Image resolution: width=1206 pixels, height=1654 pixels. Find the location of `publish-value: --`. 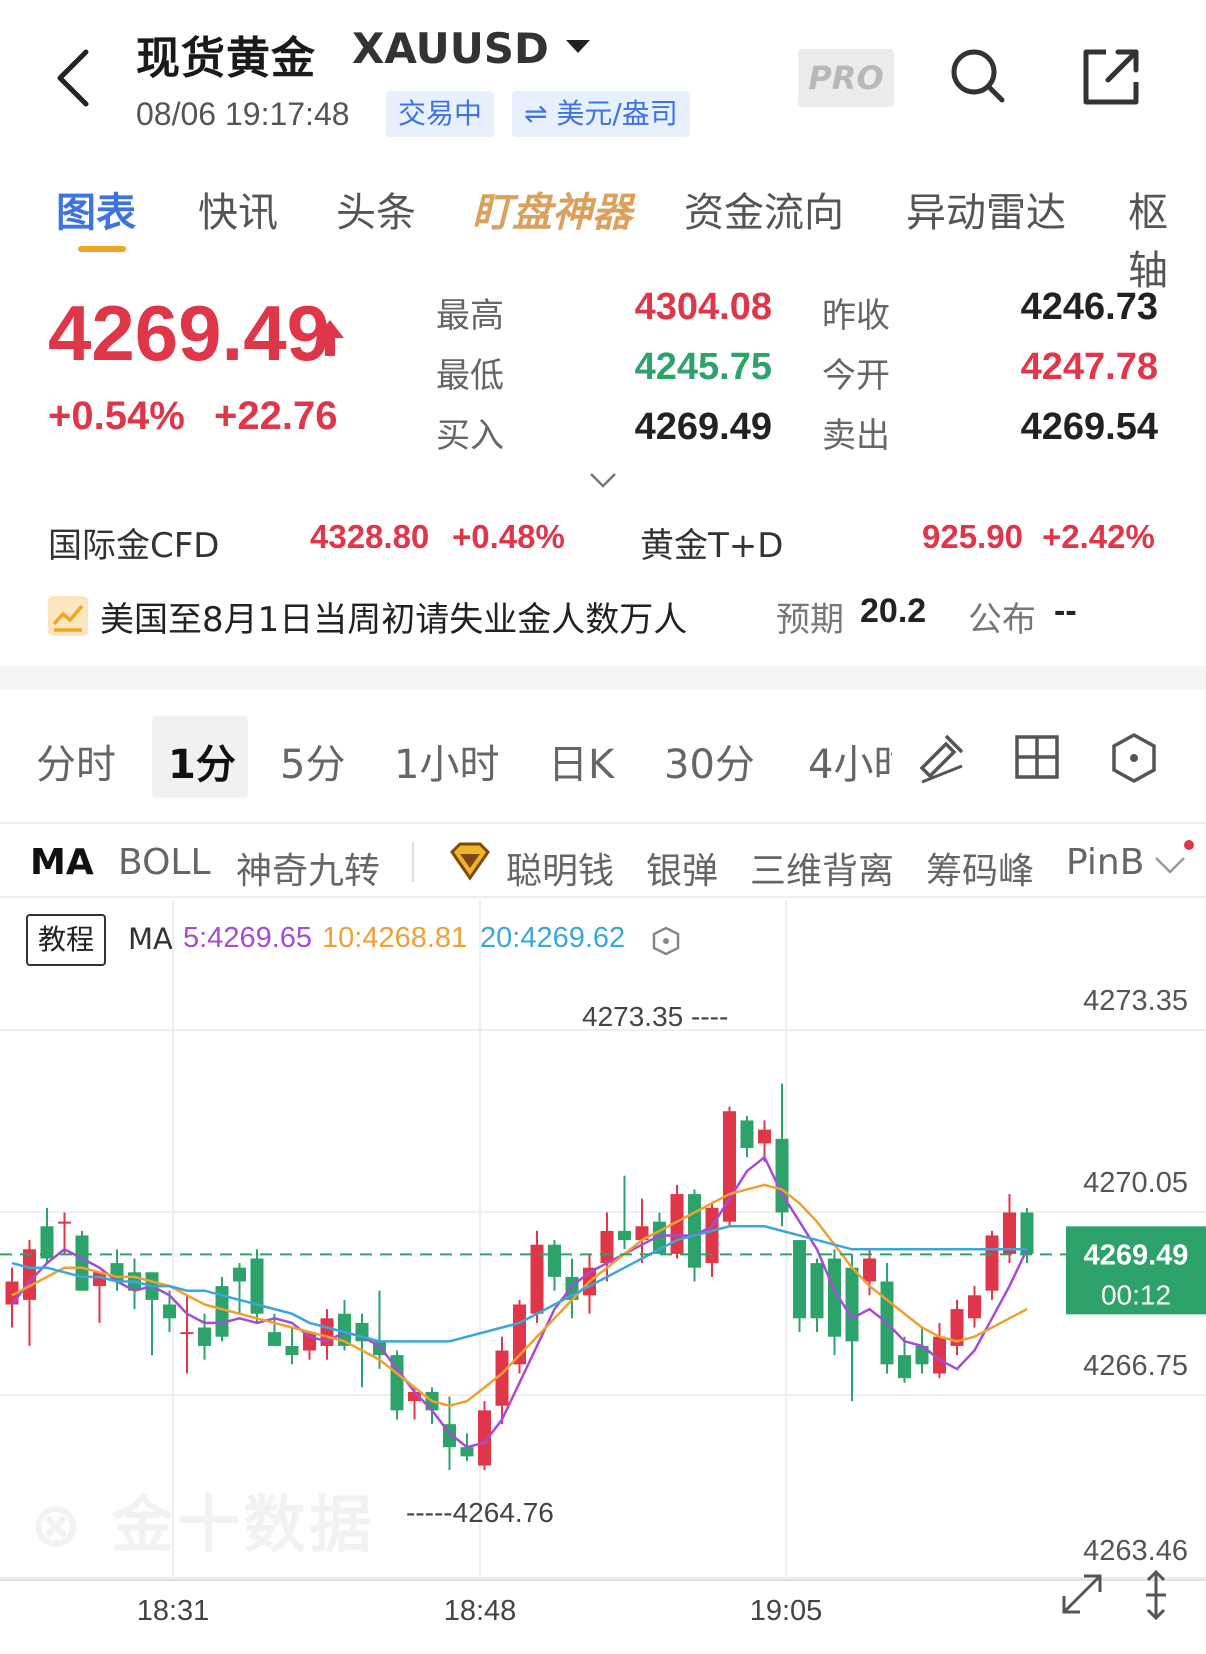

publish-value: -- is located at coordinates (1065, 611).